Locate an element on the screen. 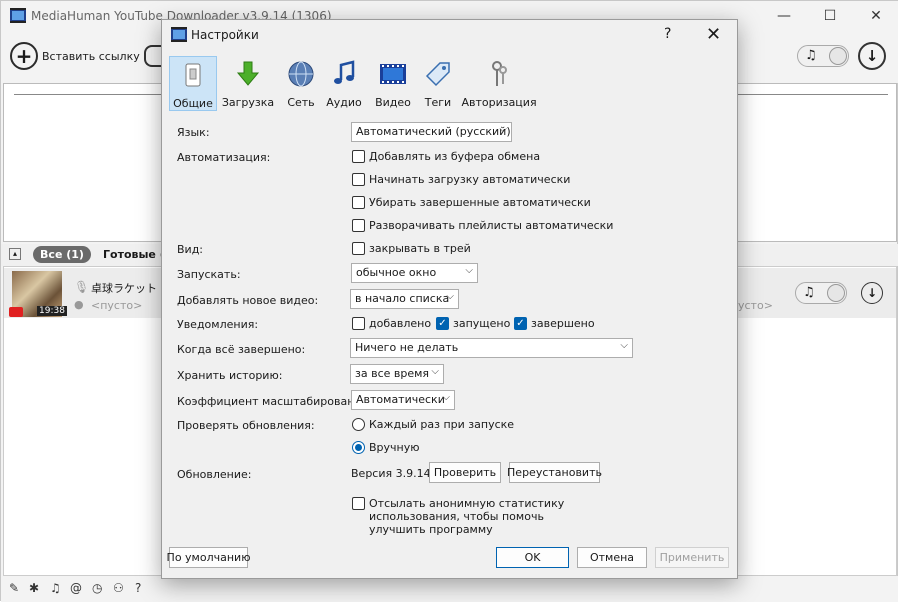  microphone-icon: 🎙 is located at coordinates (82, 287).